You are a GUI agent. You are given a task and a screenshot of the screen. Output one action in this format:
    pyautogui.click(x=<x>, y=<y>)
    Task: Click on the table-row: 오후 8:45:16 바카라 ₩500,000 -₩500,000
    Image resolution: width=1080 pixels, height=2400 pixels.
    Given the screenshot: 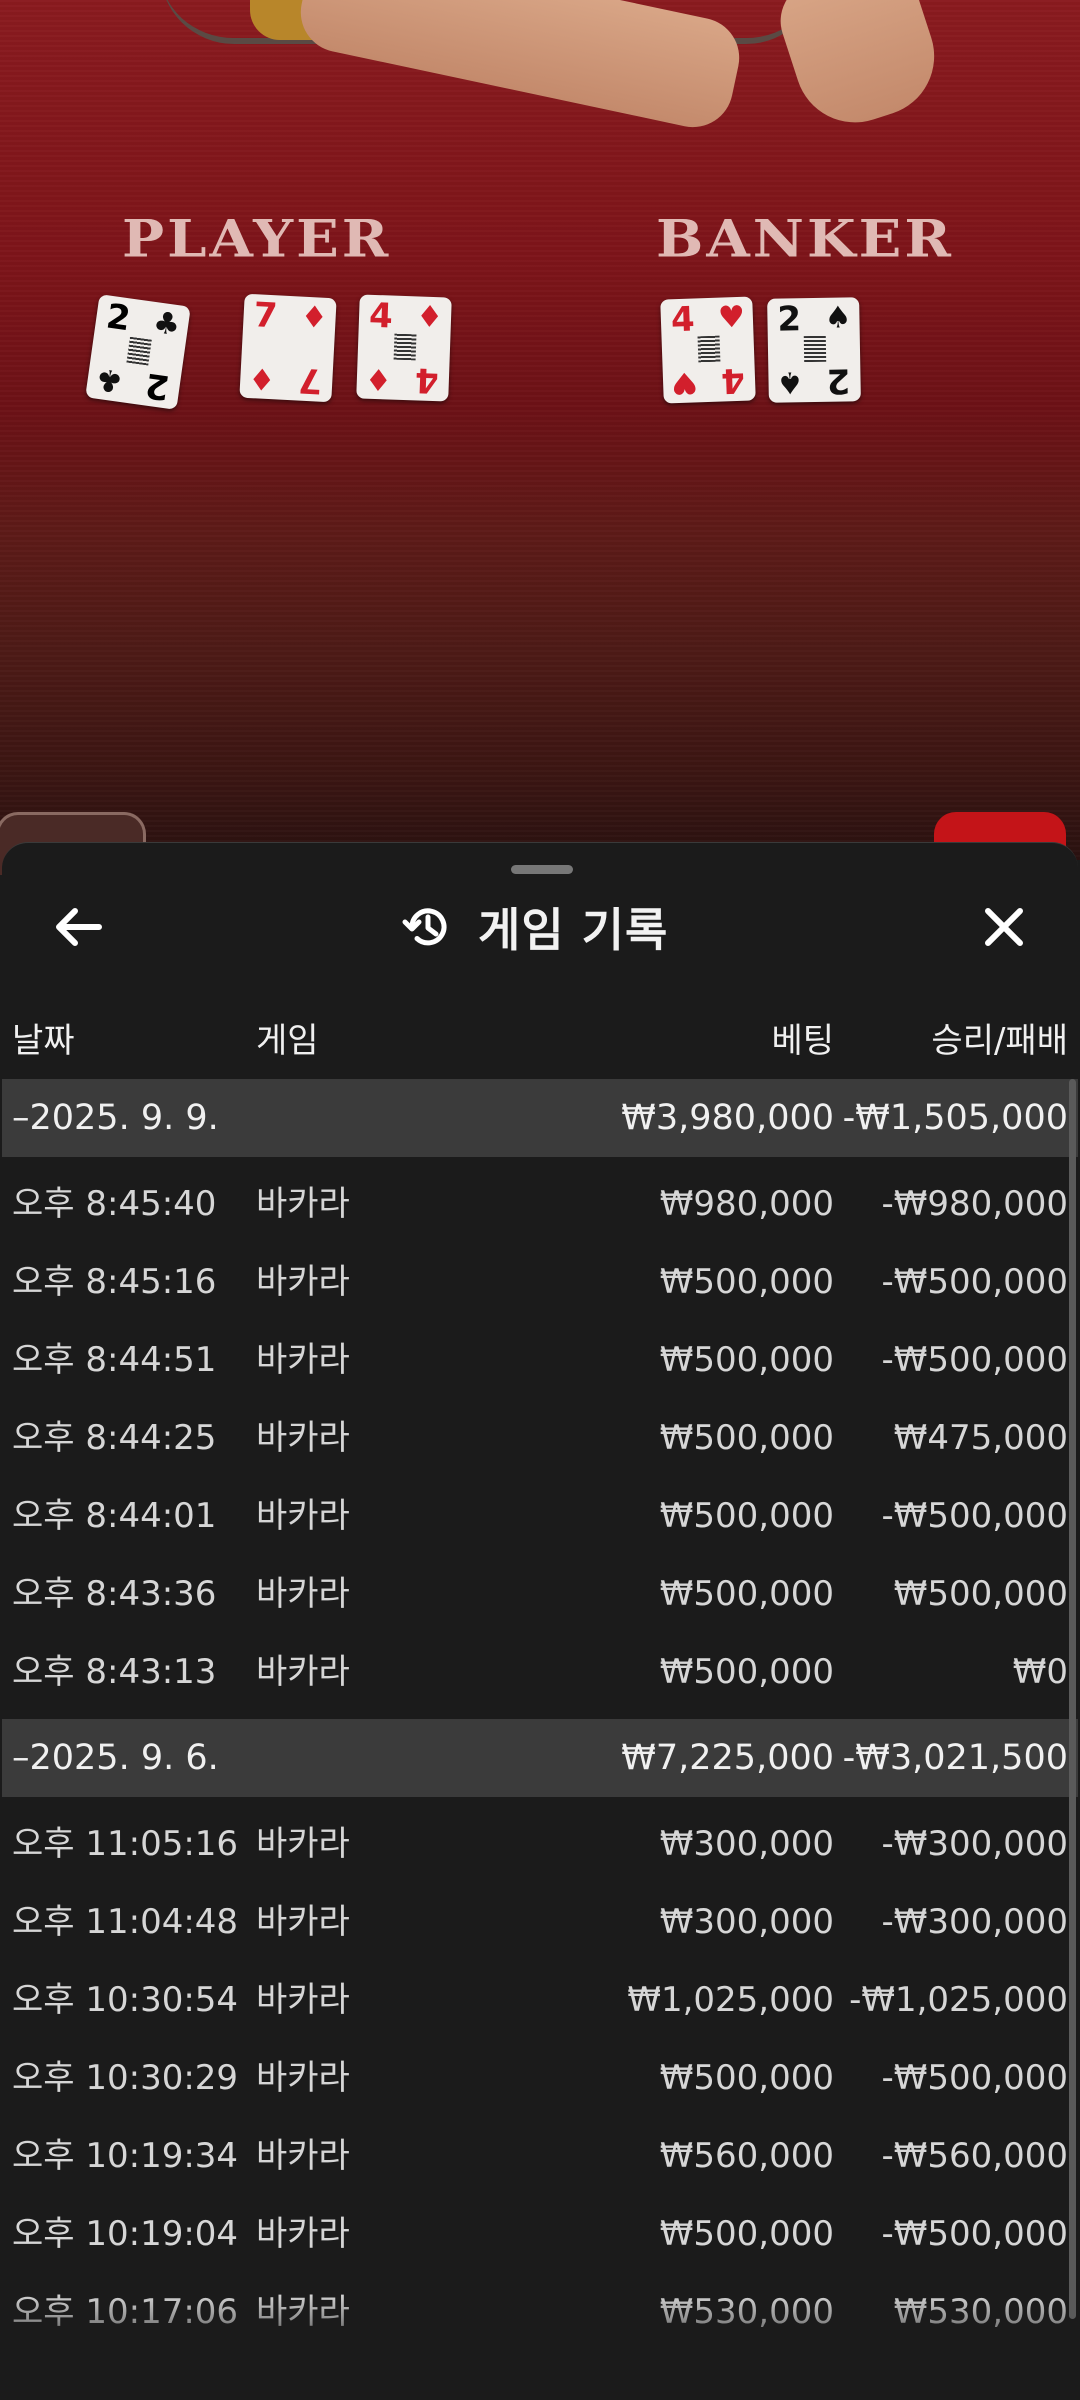 What is the action you would take?
    pyautogui.click(x=540, y=1282)
    